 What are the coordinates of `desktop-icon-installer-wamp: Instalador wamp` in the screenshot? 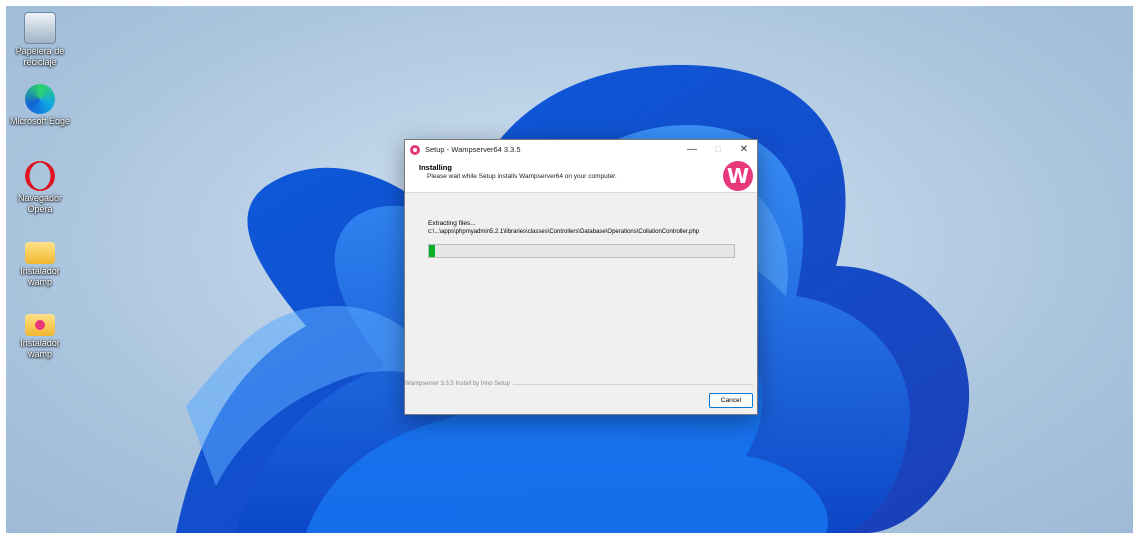 It's located at (40, 334).